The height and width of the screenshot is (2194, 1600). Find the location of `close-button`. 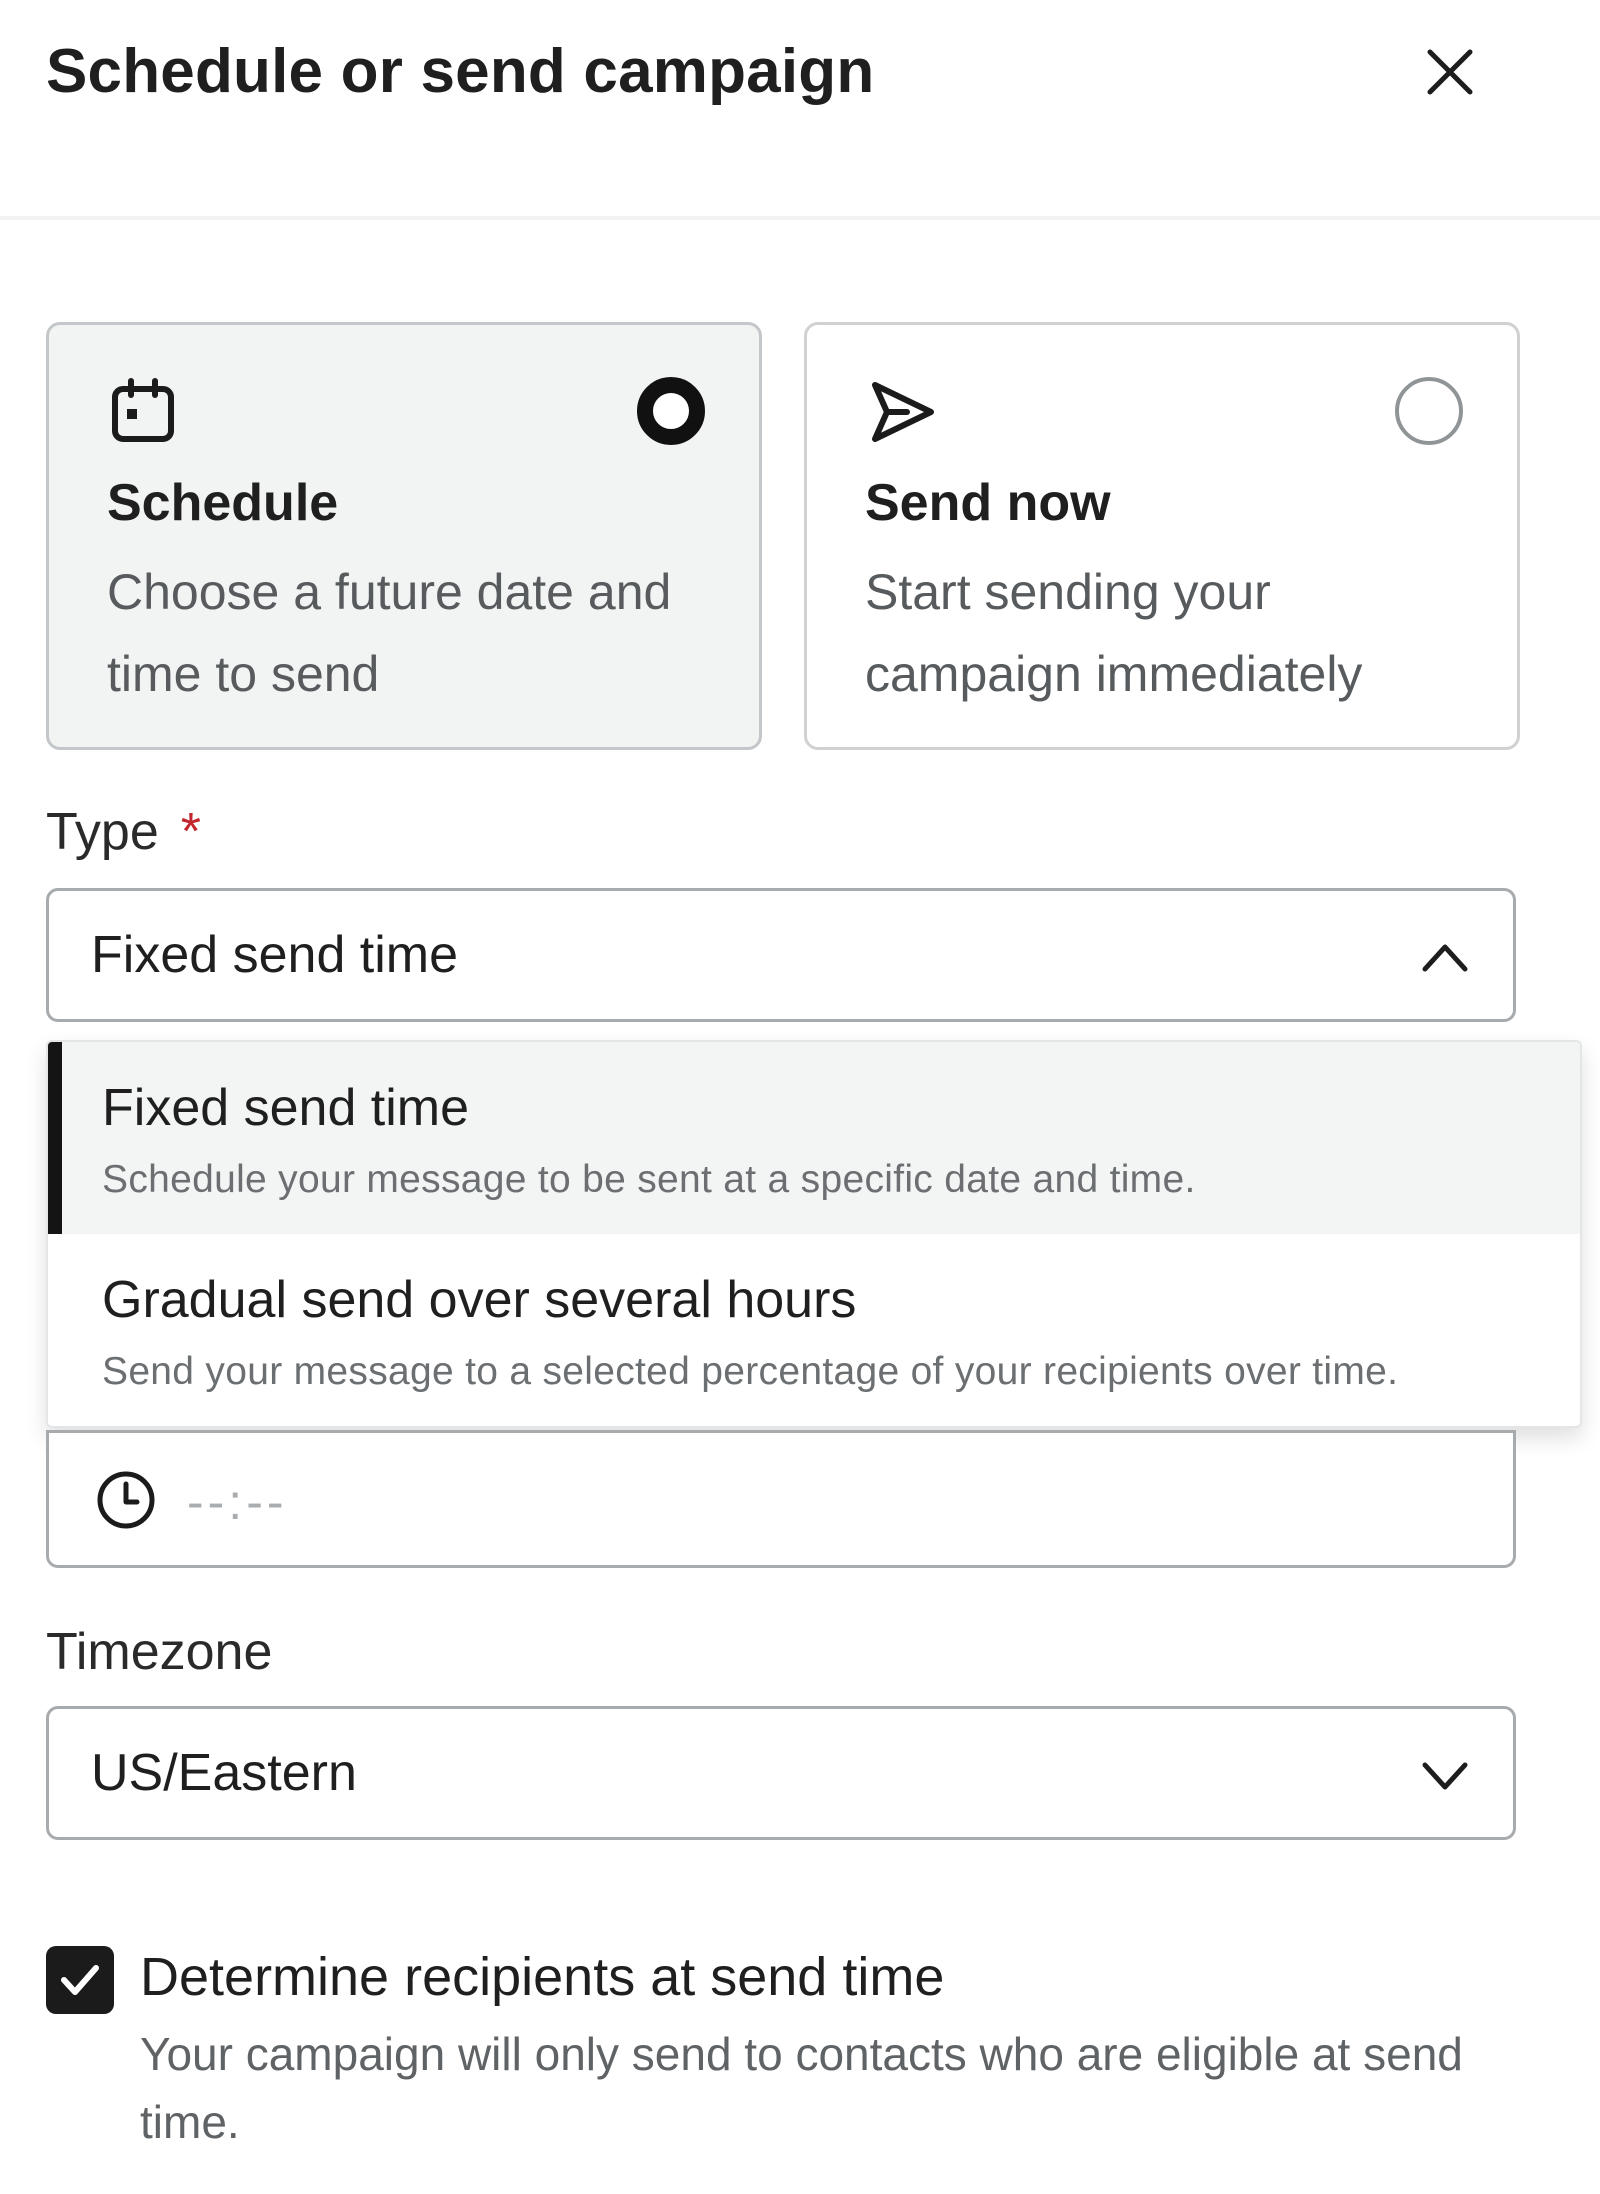

close-button is located at coordinates (1450, 72).